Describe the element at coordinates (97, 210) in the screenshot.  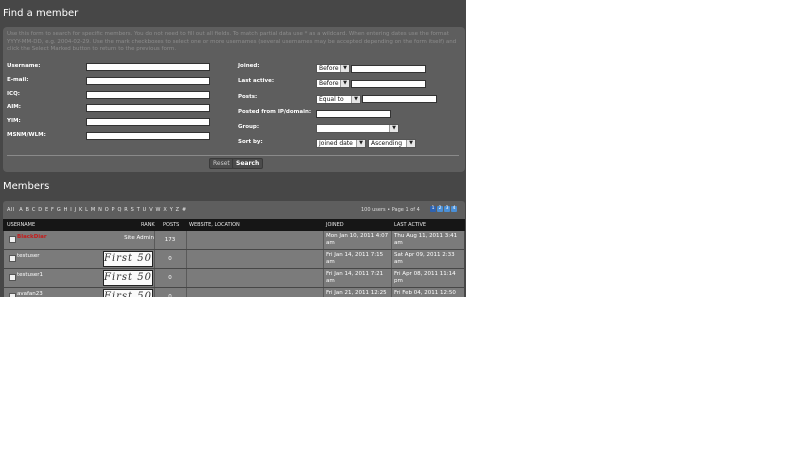
I see `letter-filter: All A B C D E F G H I J K L M N O P Q R S T U V W X Y Z #` at that location.